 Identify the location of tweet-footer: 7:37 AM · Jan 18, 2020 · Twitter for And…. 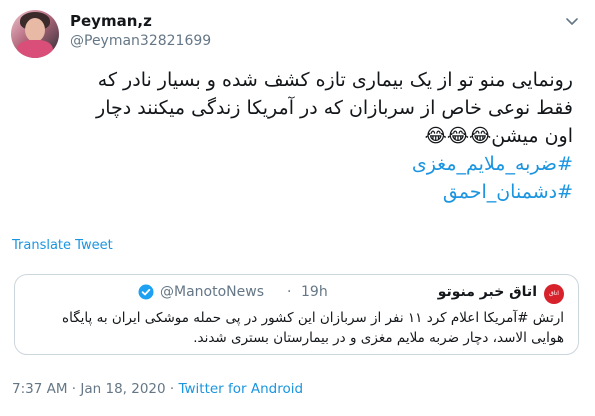
(157, 389).